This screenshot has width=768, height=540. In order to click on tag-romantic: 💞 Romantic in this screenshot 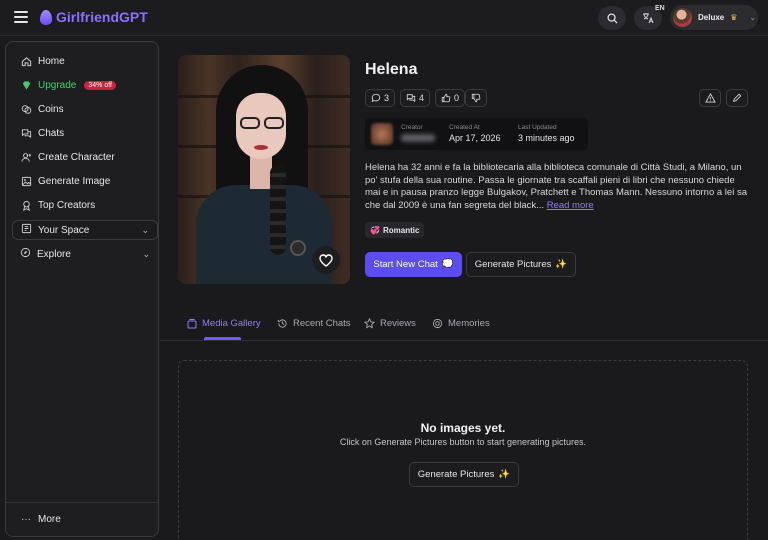, I will do `click(395, 230)`.